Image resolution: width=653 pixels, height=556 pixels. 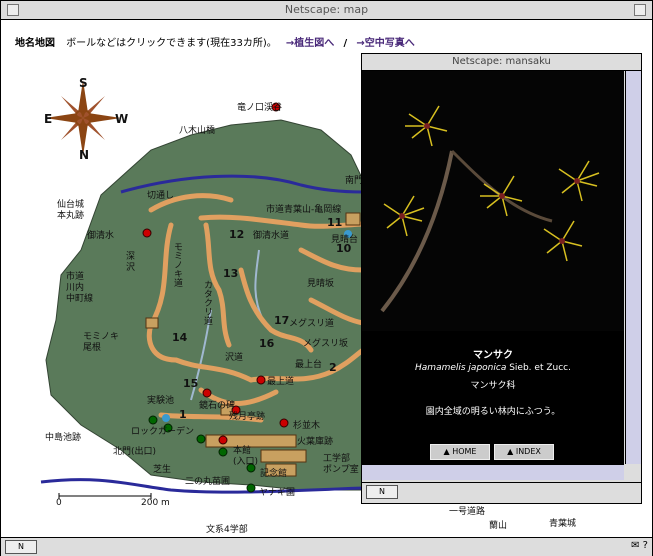 I want to click on trail-number-14: 14, so click(x=179, y=337).